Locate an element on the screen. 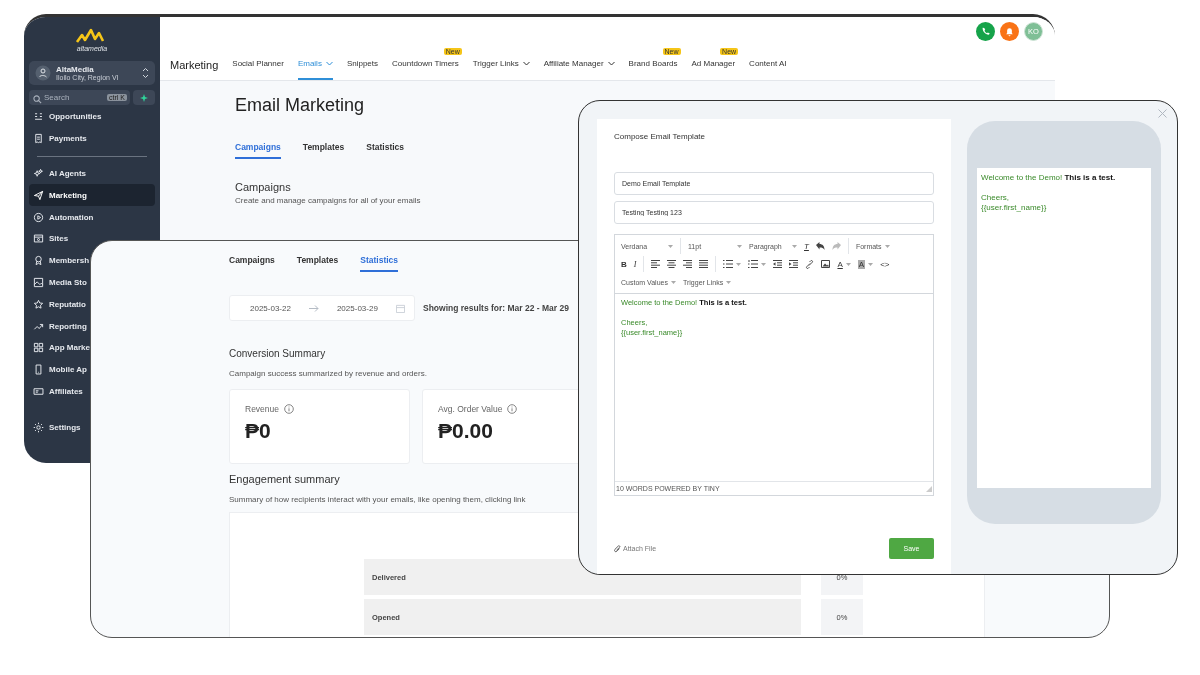 This screenshot has width=1200, height=675. email-text: {{user.first_name}} is located at coordinates (1014, 208).